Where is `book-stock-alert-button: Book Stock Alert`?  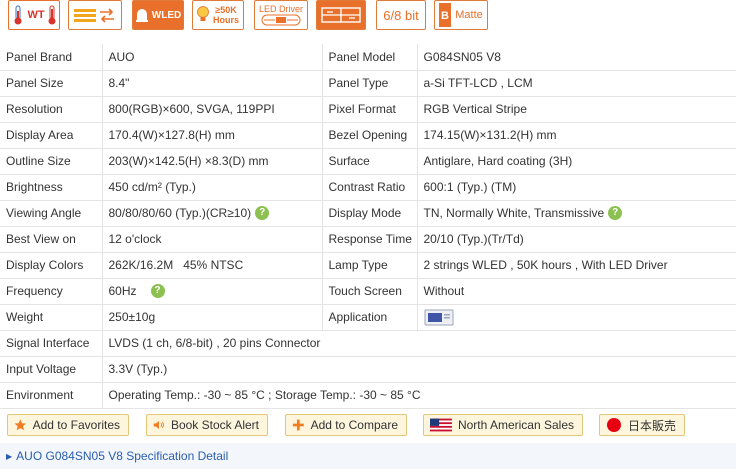 book-stock-alert-button: Book Stock Alert is located at coordinates (207, 425).